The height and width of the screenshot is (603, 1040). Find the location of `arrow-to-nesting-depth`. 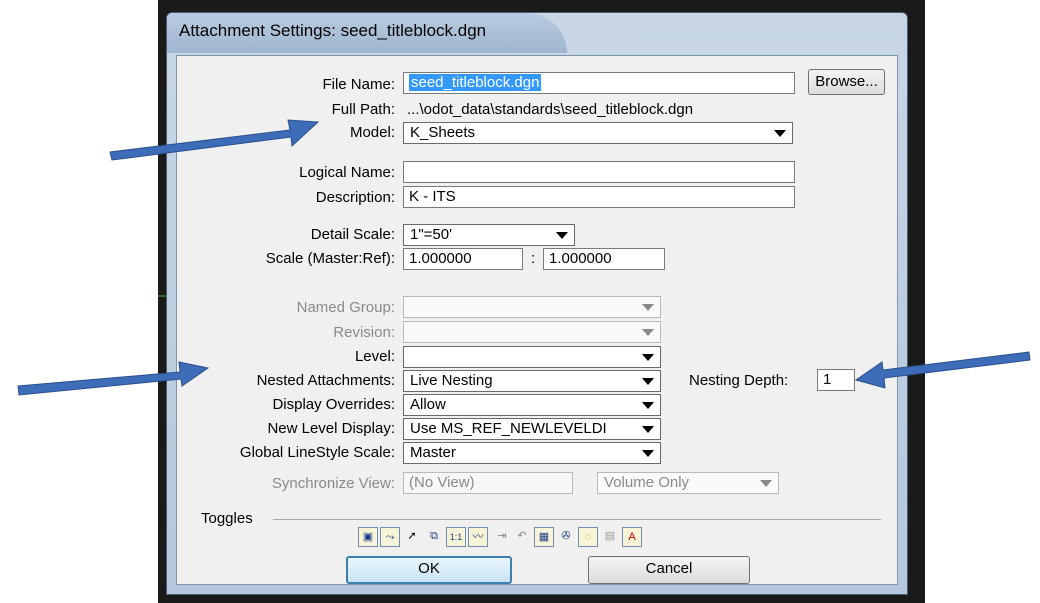

arrow-to-nesting-depth is located at coordinates (942, 370).